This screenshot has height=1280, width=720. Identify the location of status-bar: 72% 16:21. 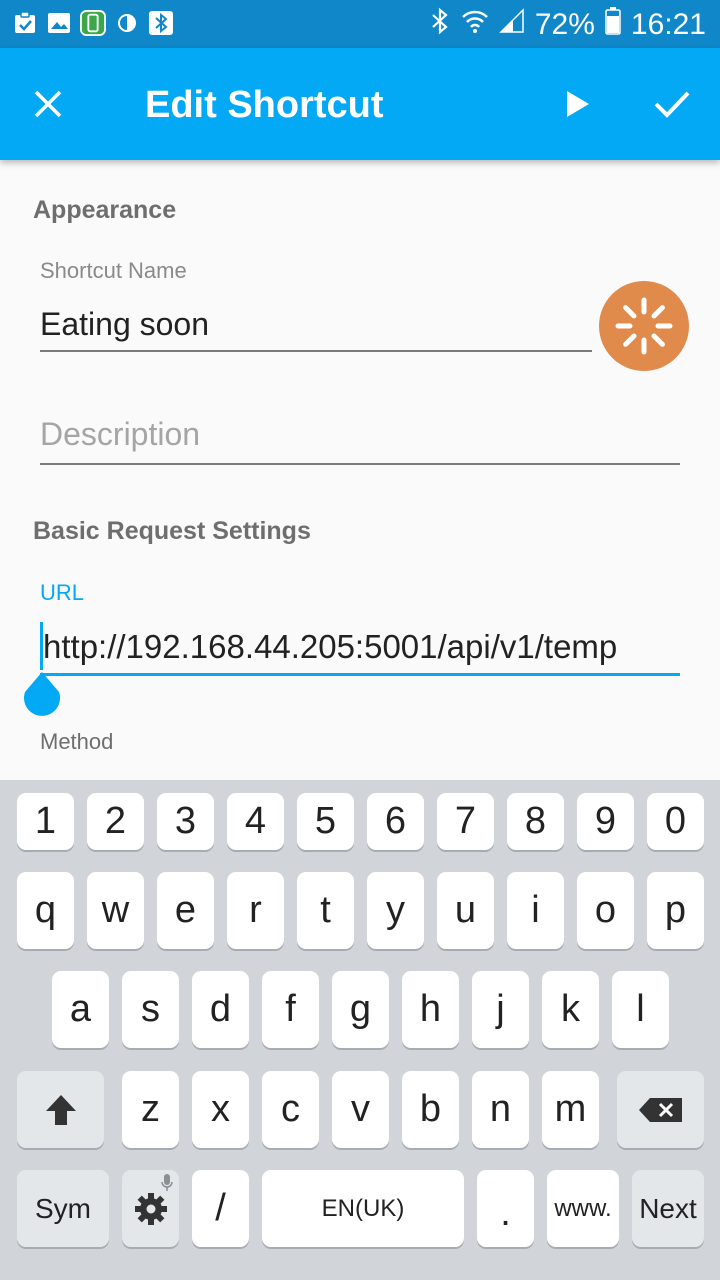
(360, 24).